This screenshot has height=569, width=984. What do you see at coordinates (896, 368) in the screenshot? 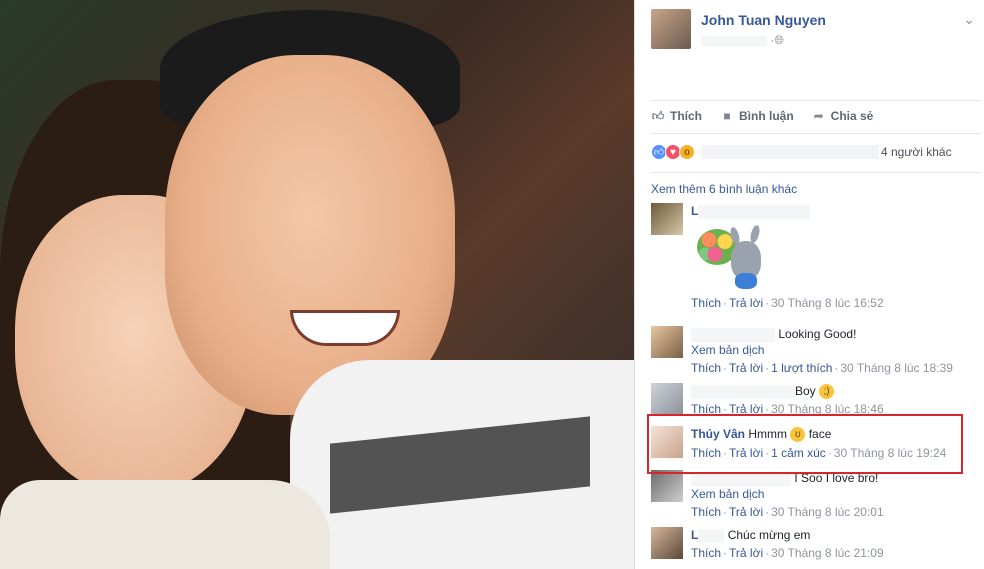
I see `comment-time: 30 Tháng 8 lúc 18:39` at bounding box center [896, 368].